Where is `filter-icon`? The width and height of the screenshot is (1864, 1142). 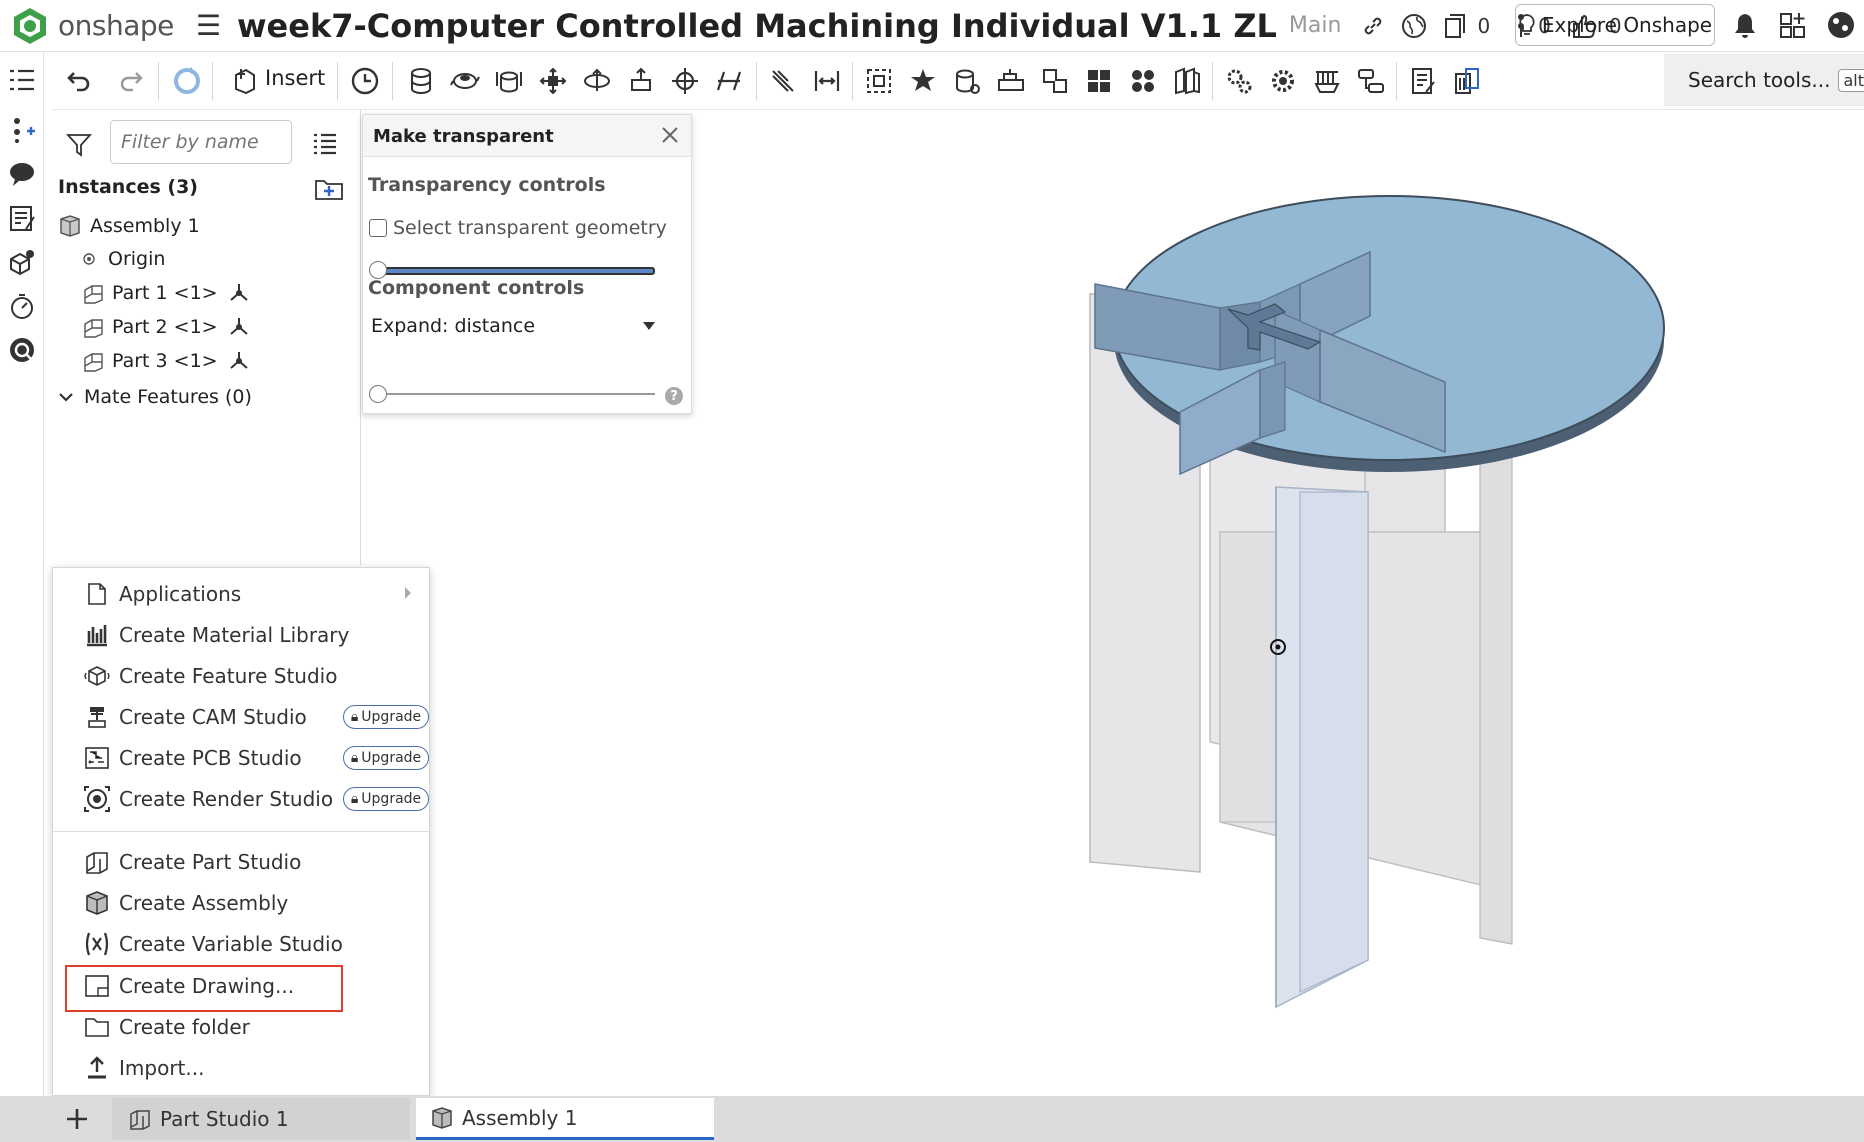
filter-icon is located at coordinates (79, 145).